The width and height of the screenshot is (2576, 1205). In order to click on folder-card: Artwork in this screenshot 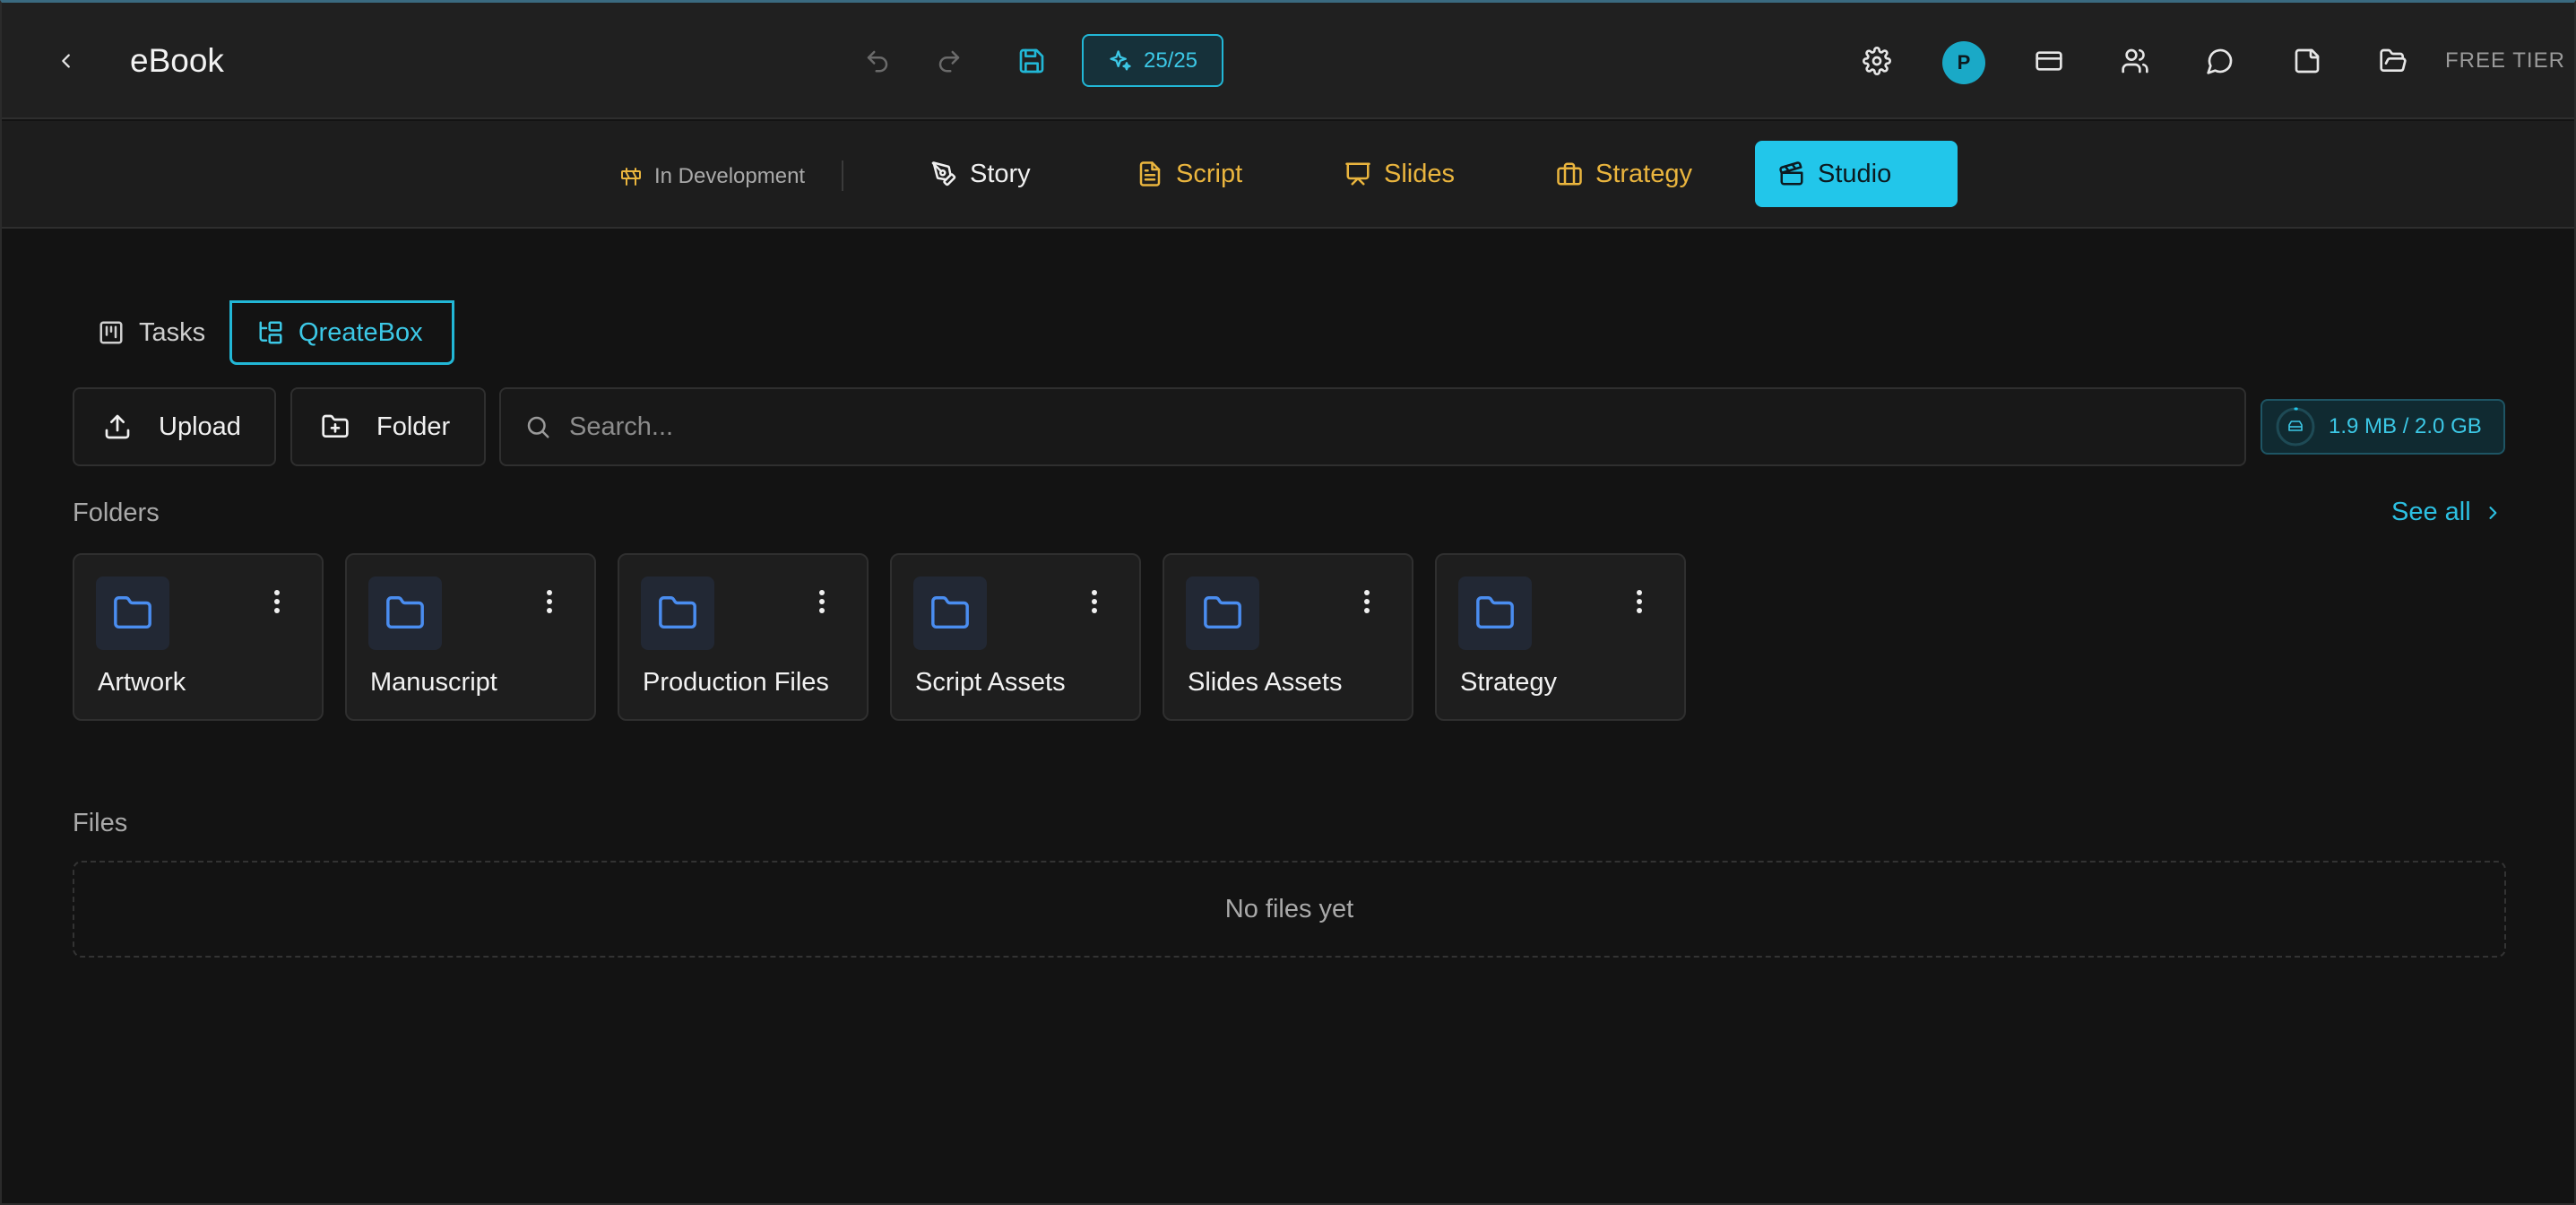, I will do `click(198, 637)`.